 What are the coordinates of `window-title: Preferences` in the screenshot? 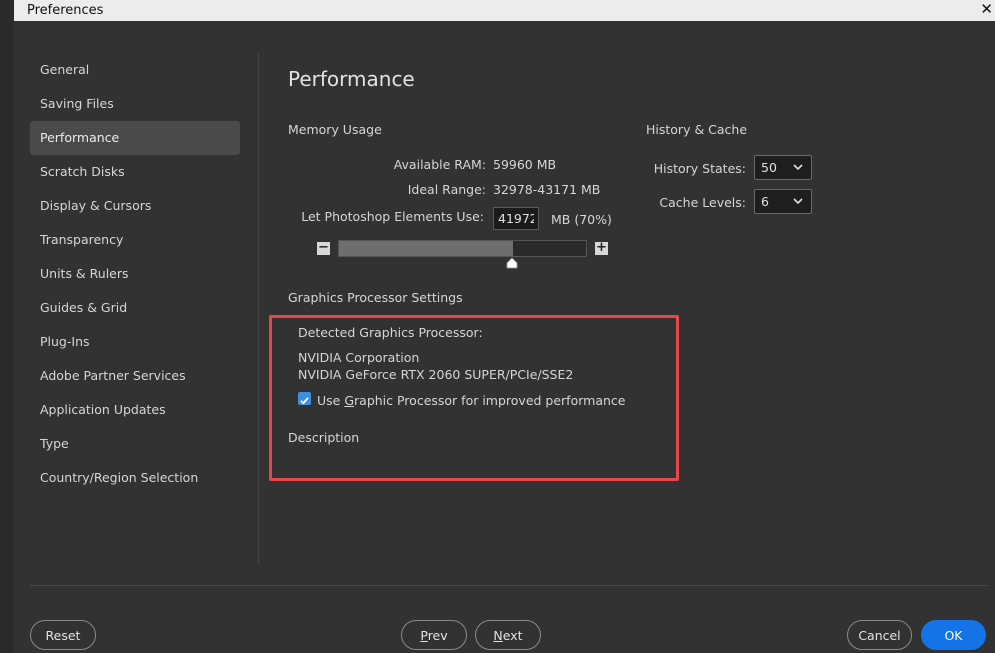 It's located at (65, 10).